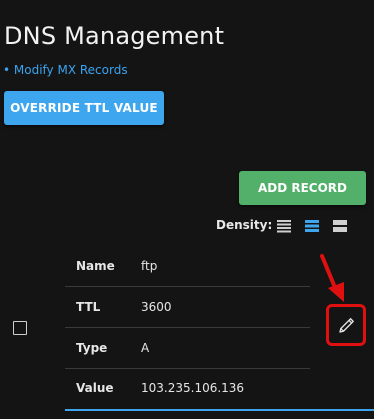 This screenshot has width=374, height=419. Describe the element at coordinates (92, 348) in the screenshot. I see `field-label-type: Type` at that location.